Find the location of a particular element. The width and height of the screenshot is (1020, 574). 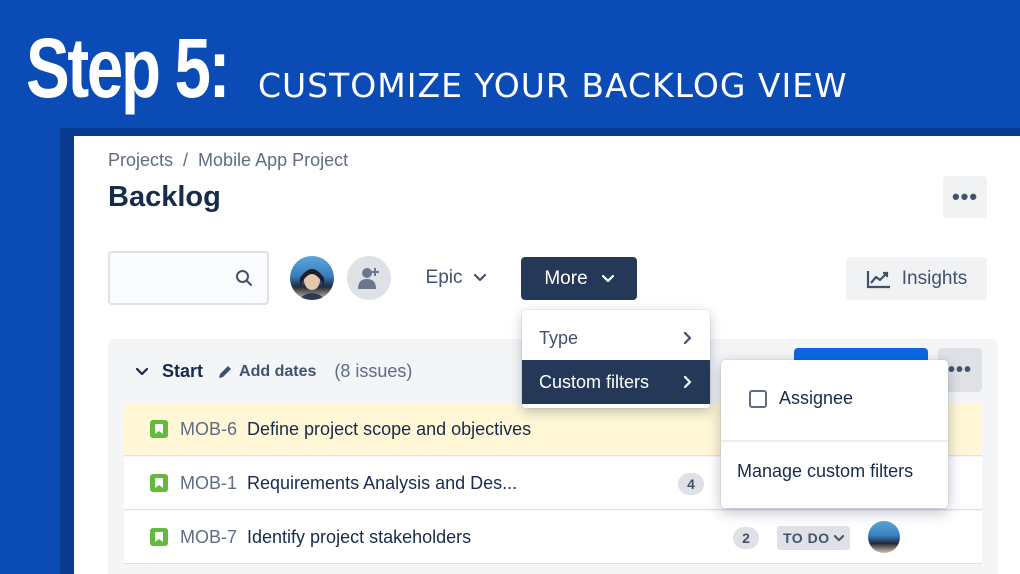

search-input is located at coordinates (188, 278).